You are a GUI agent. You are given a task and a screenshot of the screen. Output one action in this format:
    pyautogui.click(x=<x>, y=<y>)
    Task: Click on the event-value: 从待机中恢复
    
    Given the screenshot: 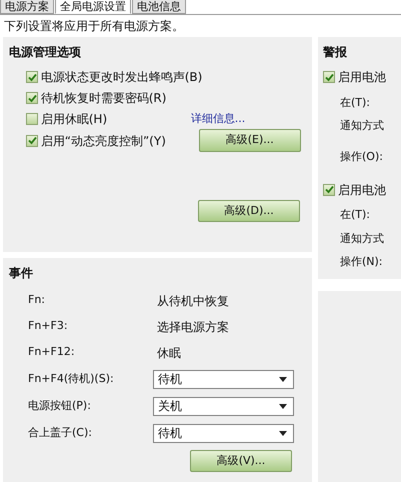 What is the action you would take?
    pyautogui.click(x=192, y=301)
    